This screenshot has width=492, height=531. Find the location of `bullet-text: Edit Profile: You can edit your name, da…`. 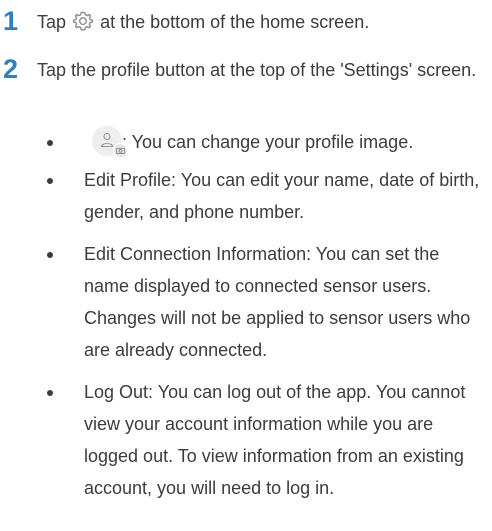

bullet-text: Edit Profile: You can edit your name, da… is located at coordinates (282, 196).